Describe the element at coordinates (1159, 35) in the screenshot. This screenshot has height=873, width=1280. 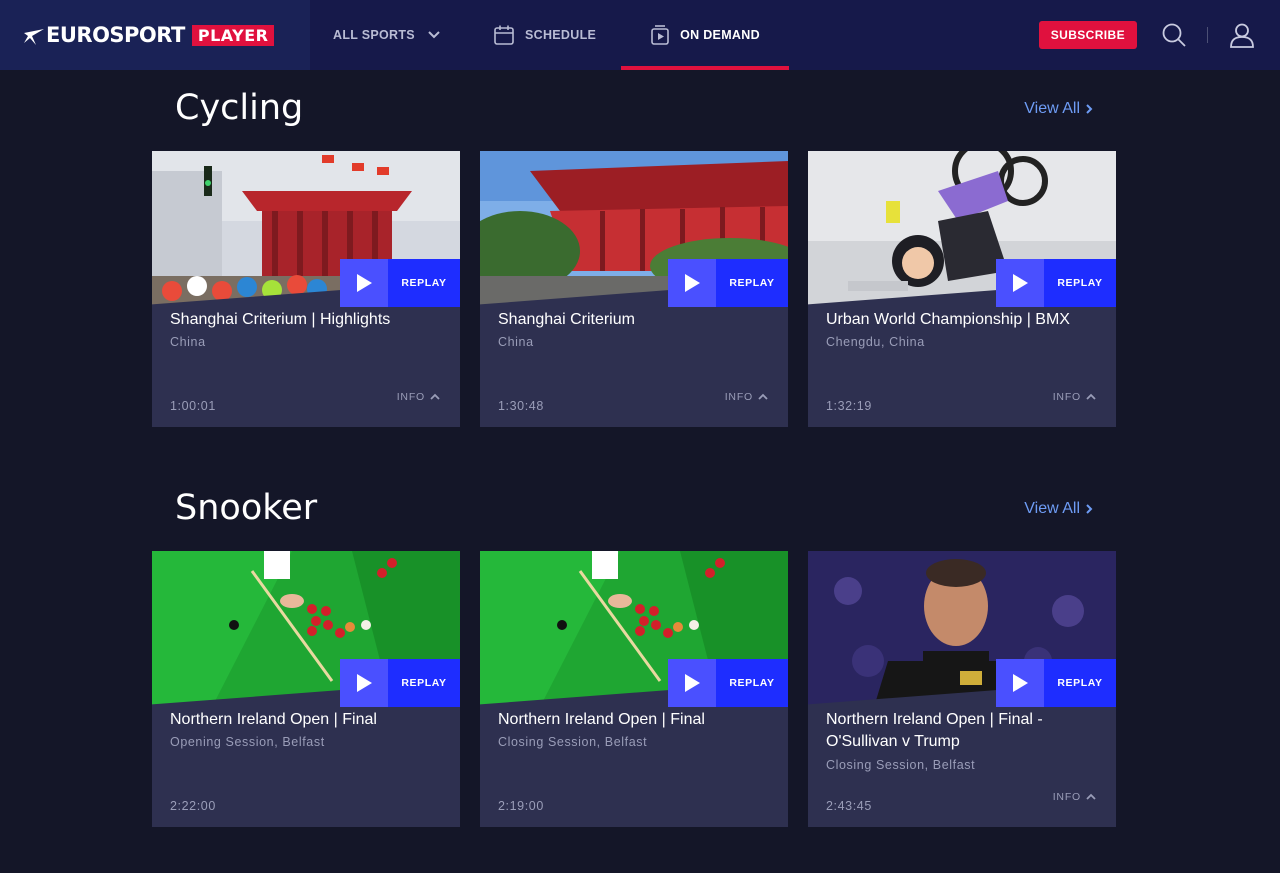
I see `header-actions: SUBSCRIBE` at that location.